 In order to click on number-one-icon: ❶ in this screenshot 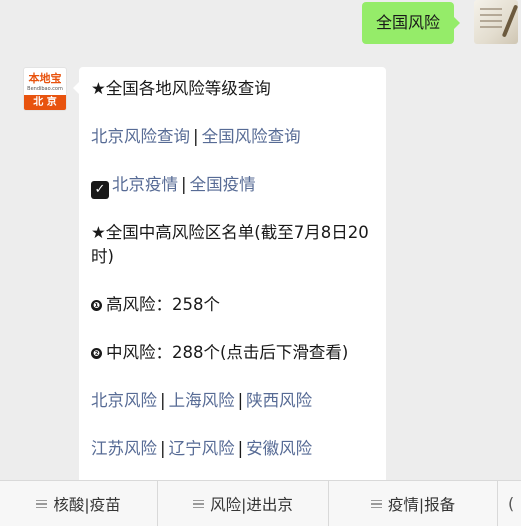, I will do `click(96, 305)`.